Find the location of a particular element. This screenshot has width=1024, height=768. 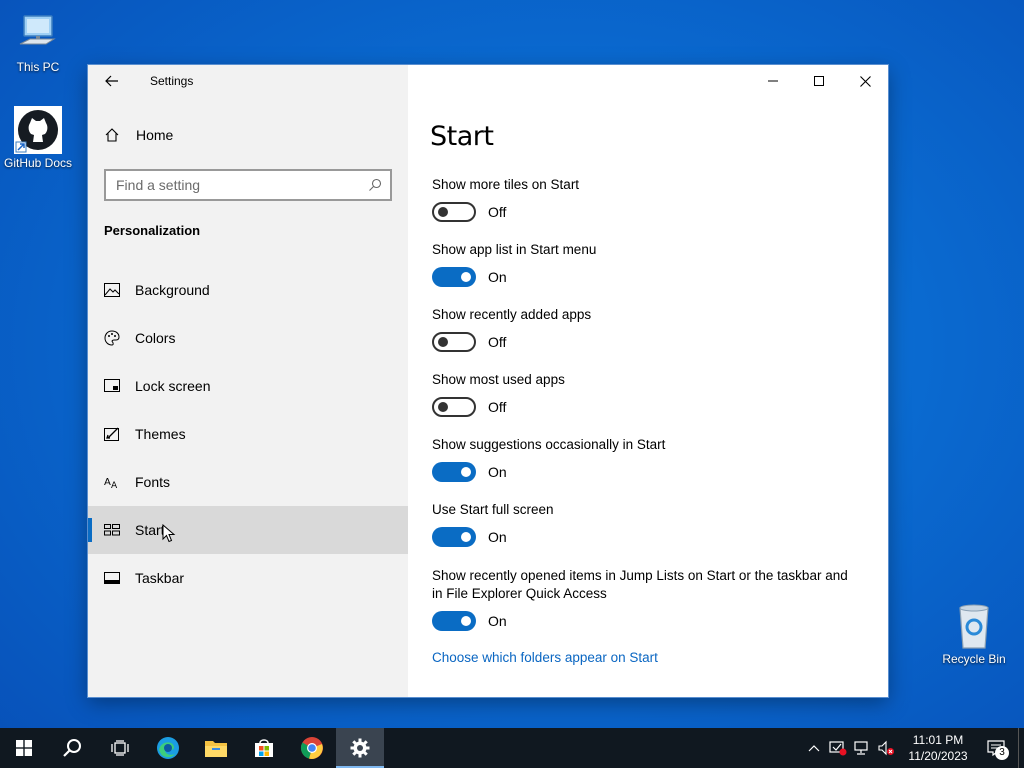

home-link: Home is located at coordinates (138, 135).